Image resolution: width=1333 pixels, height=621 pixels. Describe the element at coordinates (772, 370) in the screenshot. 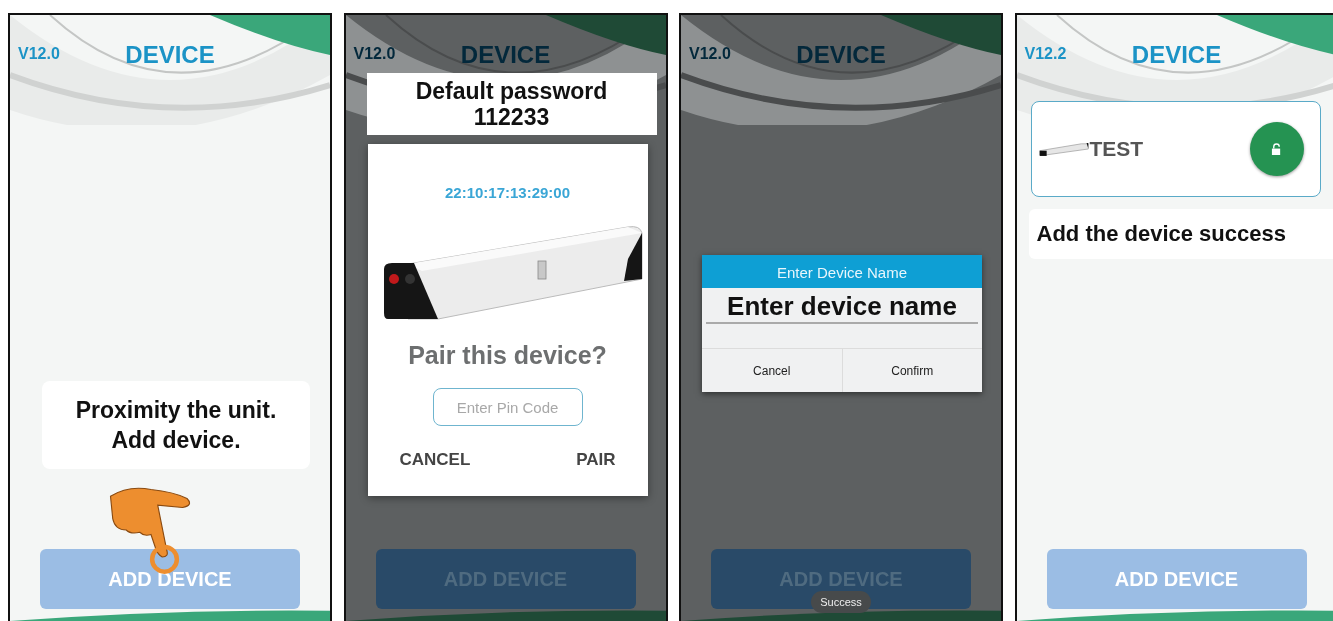

I see `dialog-button: Cancel` at that location.